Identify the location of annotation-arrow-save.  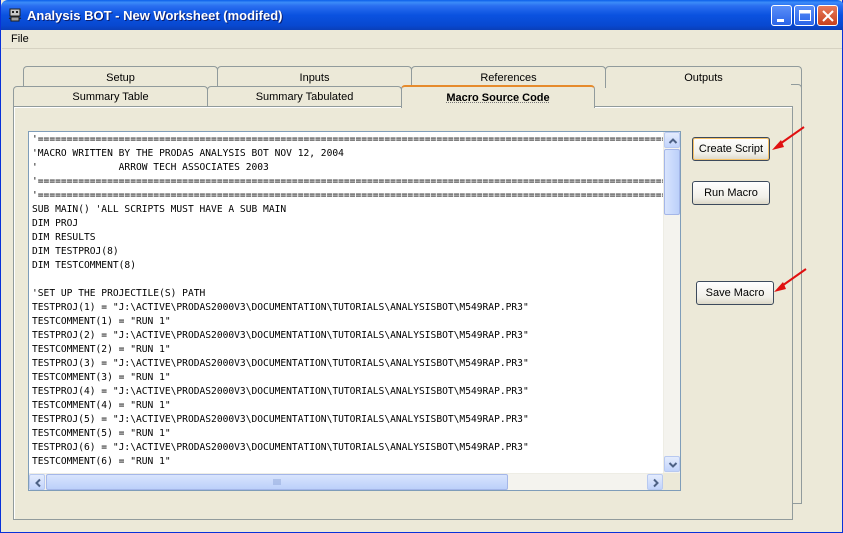
(790, 280).